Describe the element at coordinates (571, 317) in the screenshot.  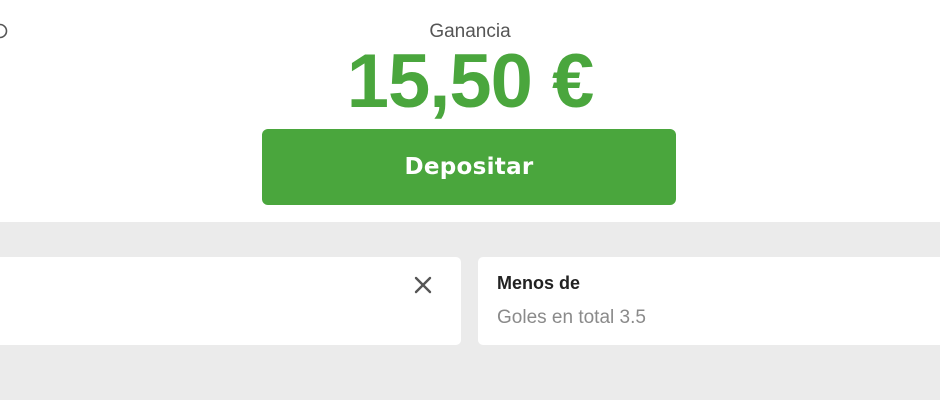
I see `selection-subtitle: Goles en total 3.5` at that location.